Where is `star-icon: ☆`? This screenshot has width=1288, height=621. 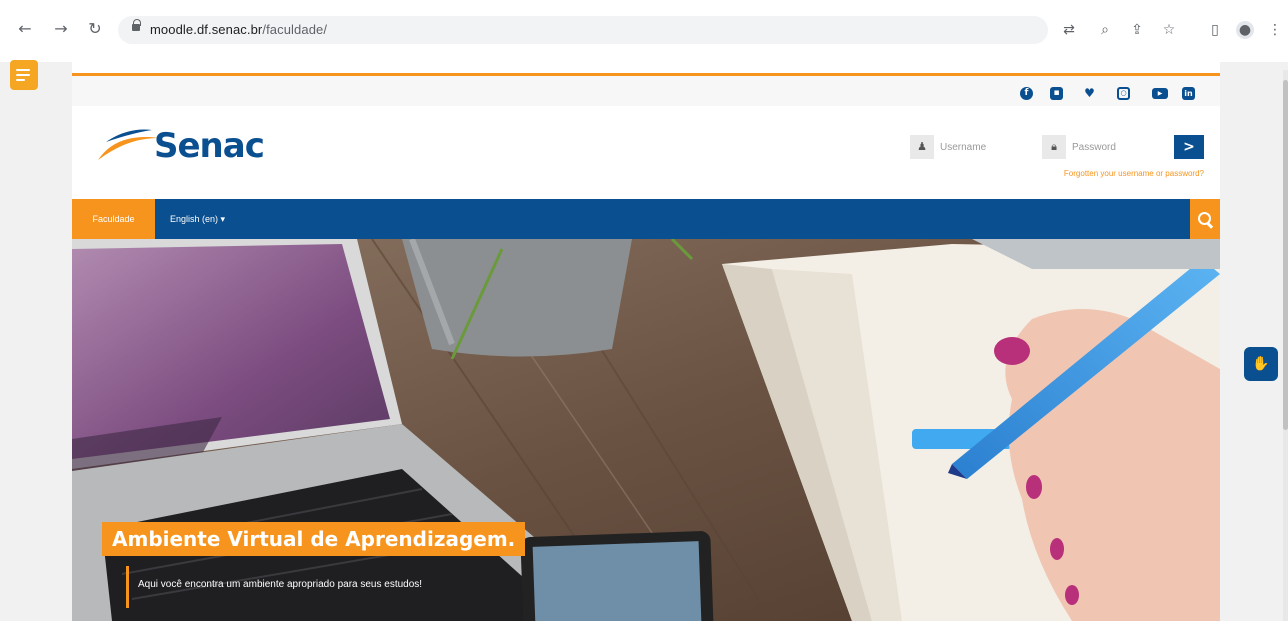
star-icon: ☆ is located at coordinates (1169, 30).